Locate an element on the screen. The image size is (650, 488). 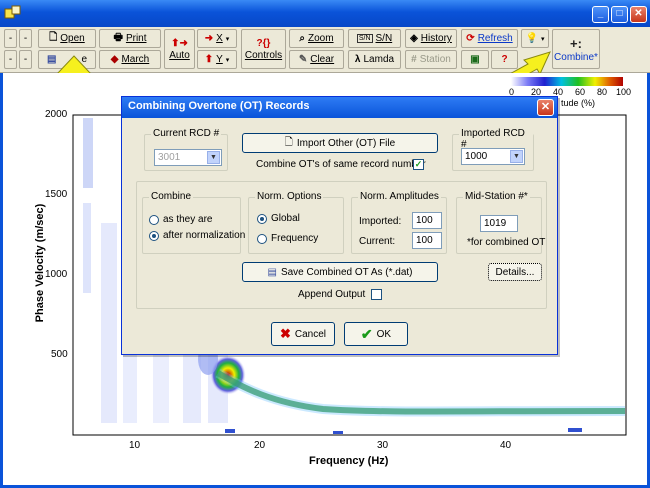
import-ot-file-button: 🗋 Import Other (OT) File is located at coordinates (340, 143).